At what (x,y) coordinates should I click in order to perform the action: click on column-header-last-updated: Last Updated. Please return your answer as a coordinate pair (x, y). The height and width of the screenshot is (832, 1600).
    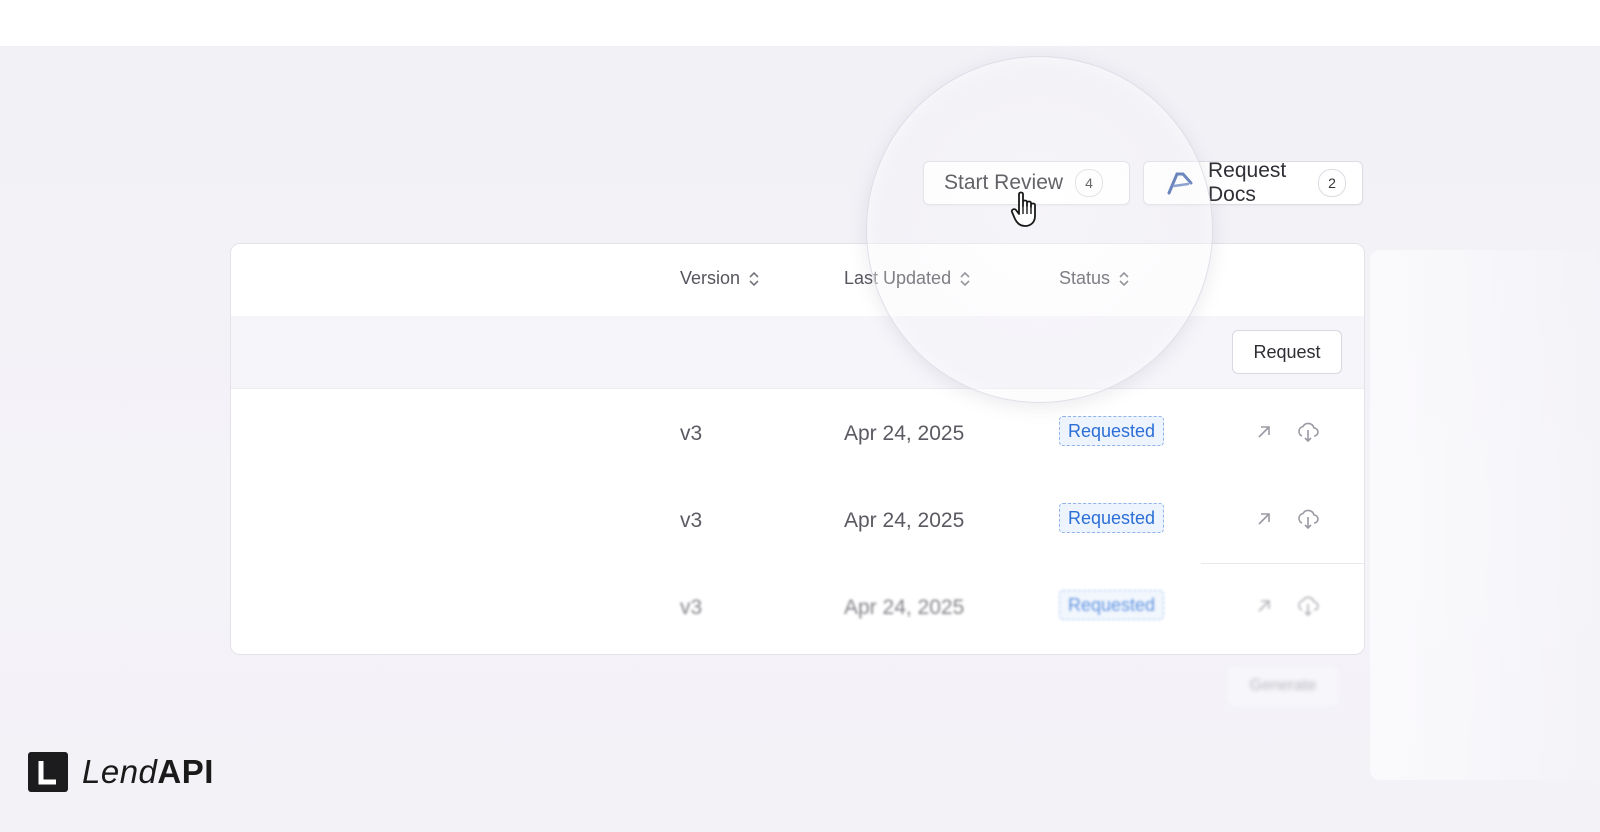
    Looking at the image, I should click on (907, 278).